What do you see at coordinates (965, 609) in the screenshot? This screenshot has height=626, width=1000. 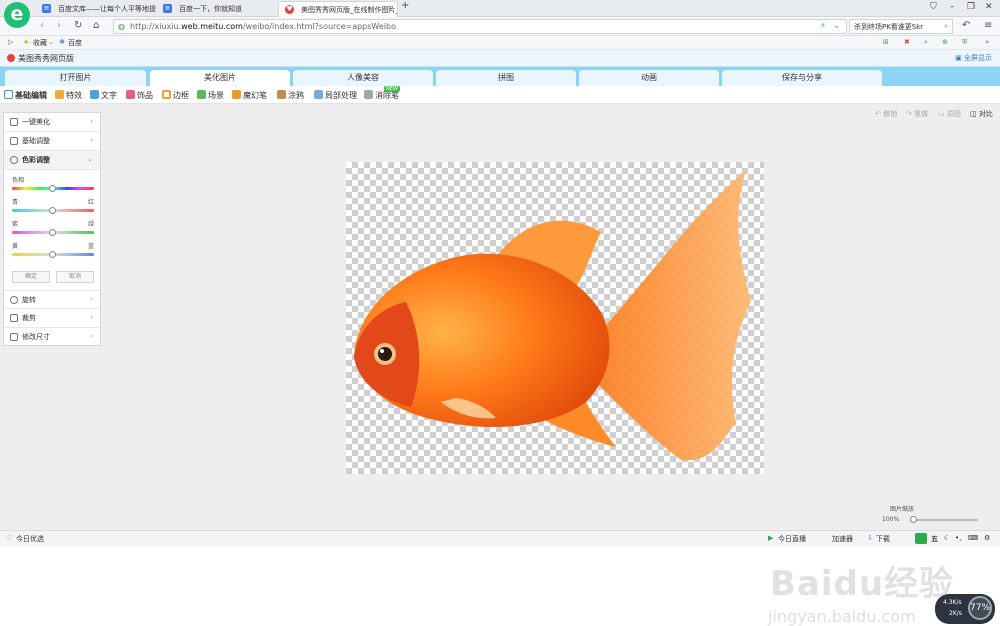 I see `network-speed-widget: 4.3K/s 2K/s 77%` at bounding box center [965, 609].